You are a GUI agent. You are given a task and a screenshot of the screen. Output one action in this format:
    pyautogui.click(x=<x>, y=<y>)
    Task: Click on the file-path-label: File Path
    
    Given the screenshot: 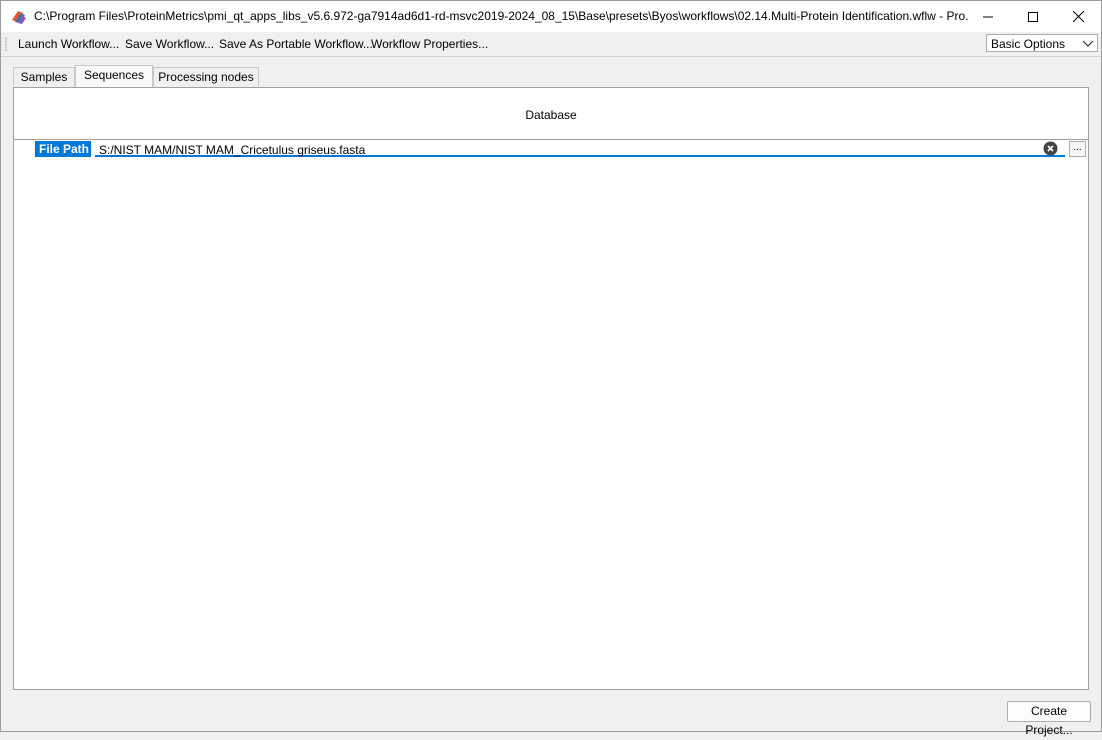 What is the action you would take?
    pyautogui.click(x=63, y=149)
    